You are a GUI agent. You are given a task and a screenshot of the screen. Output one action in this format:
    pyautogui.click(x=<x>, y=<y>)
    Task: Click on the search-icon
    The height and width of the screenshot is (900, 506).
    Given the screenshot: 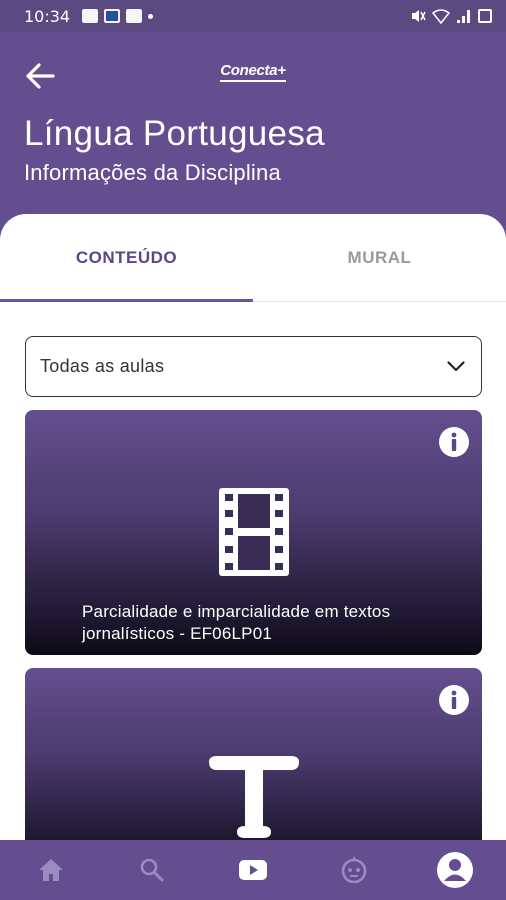 What is the action you would take?
    pyautogui.click(x=152, y=870)
    